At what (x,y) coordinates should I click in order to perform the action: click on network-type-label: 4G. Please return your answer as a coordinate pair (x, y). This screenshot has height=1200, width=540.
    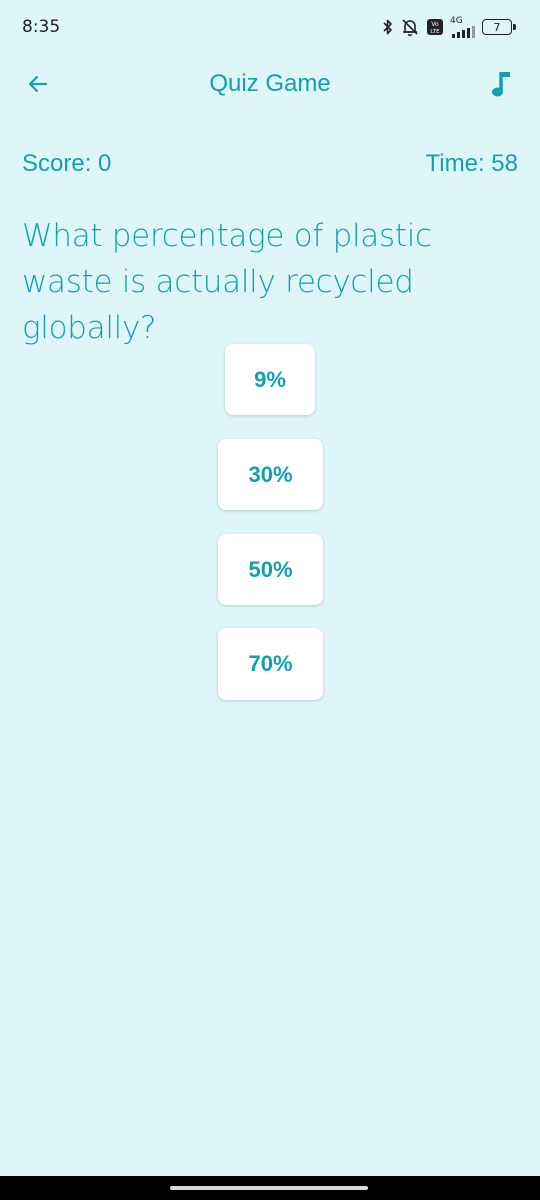
    Looking at the image, I should click on (456, 20).